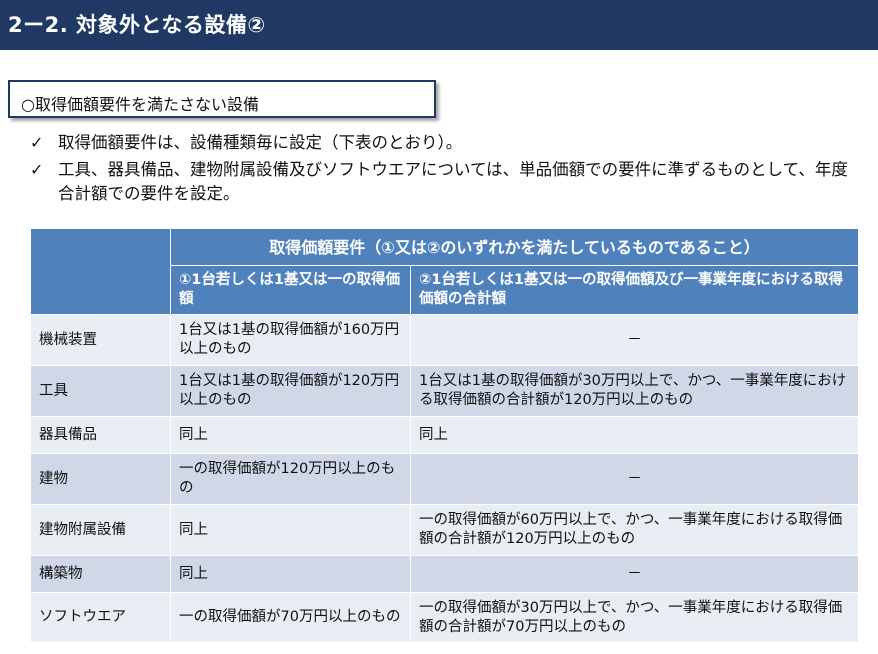 This screenshot has height=654, width=878. What do you see at coordinates (514, 247) in the screenshot?
I see `table-header-main: 取得価額要件（①又は②のいずれかを満たしているものであること）` at bounding box center [514, 247].